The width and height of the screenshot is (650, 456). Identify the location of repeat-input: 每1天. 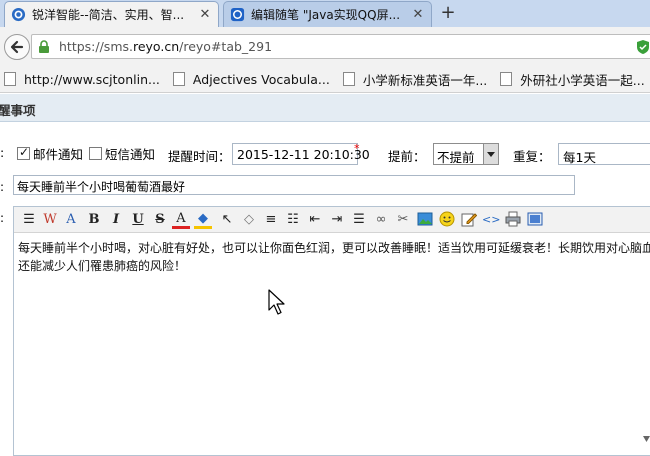
(604, 154).